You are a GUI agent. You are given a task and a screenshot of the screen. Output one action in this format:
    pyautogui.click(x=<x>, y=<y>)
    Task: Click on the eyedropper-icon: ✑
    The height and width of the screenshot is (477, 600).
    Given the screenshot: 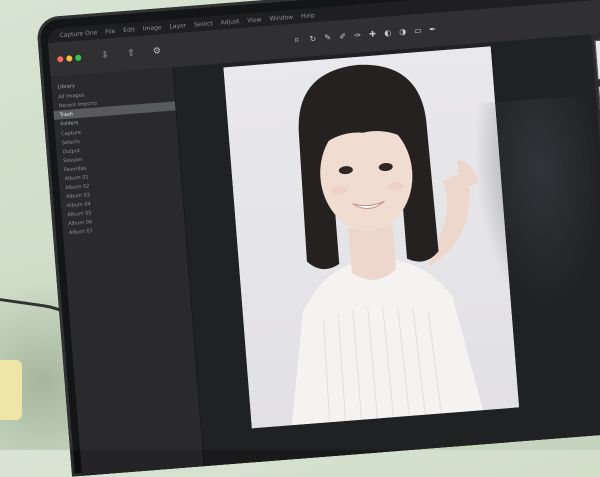 What is the action you would take?
    pyautogui.click(x=358, y=35)
    